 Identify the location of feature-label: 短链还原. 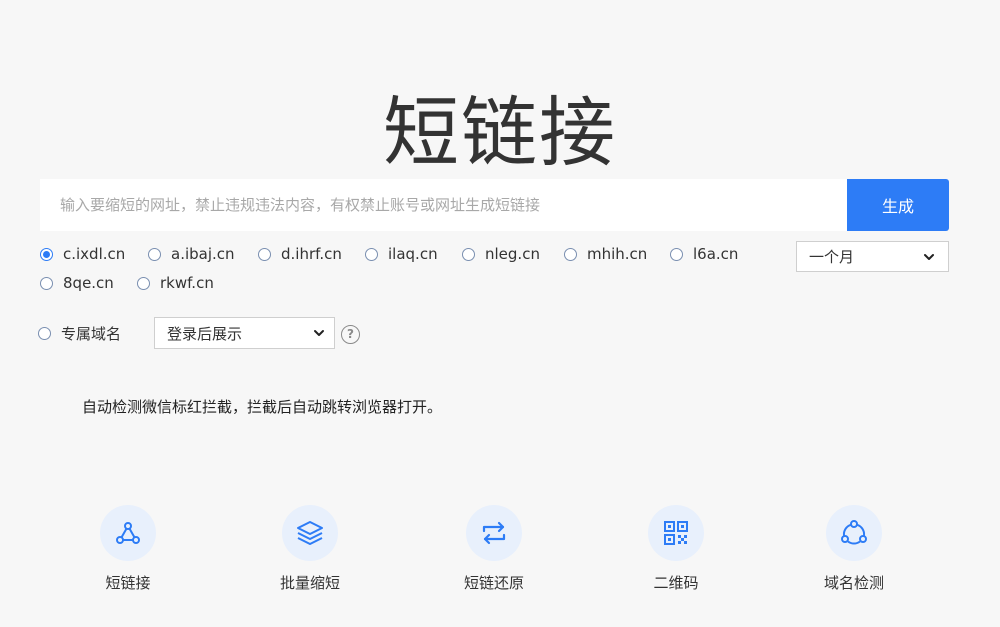
(493, 583).